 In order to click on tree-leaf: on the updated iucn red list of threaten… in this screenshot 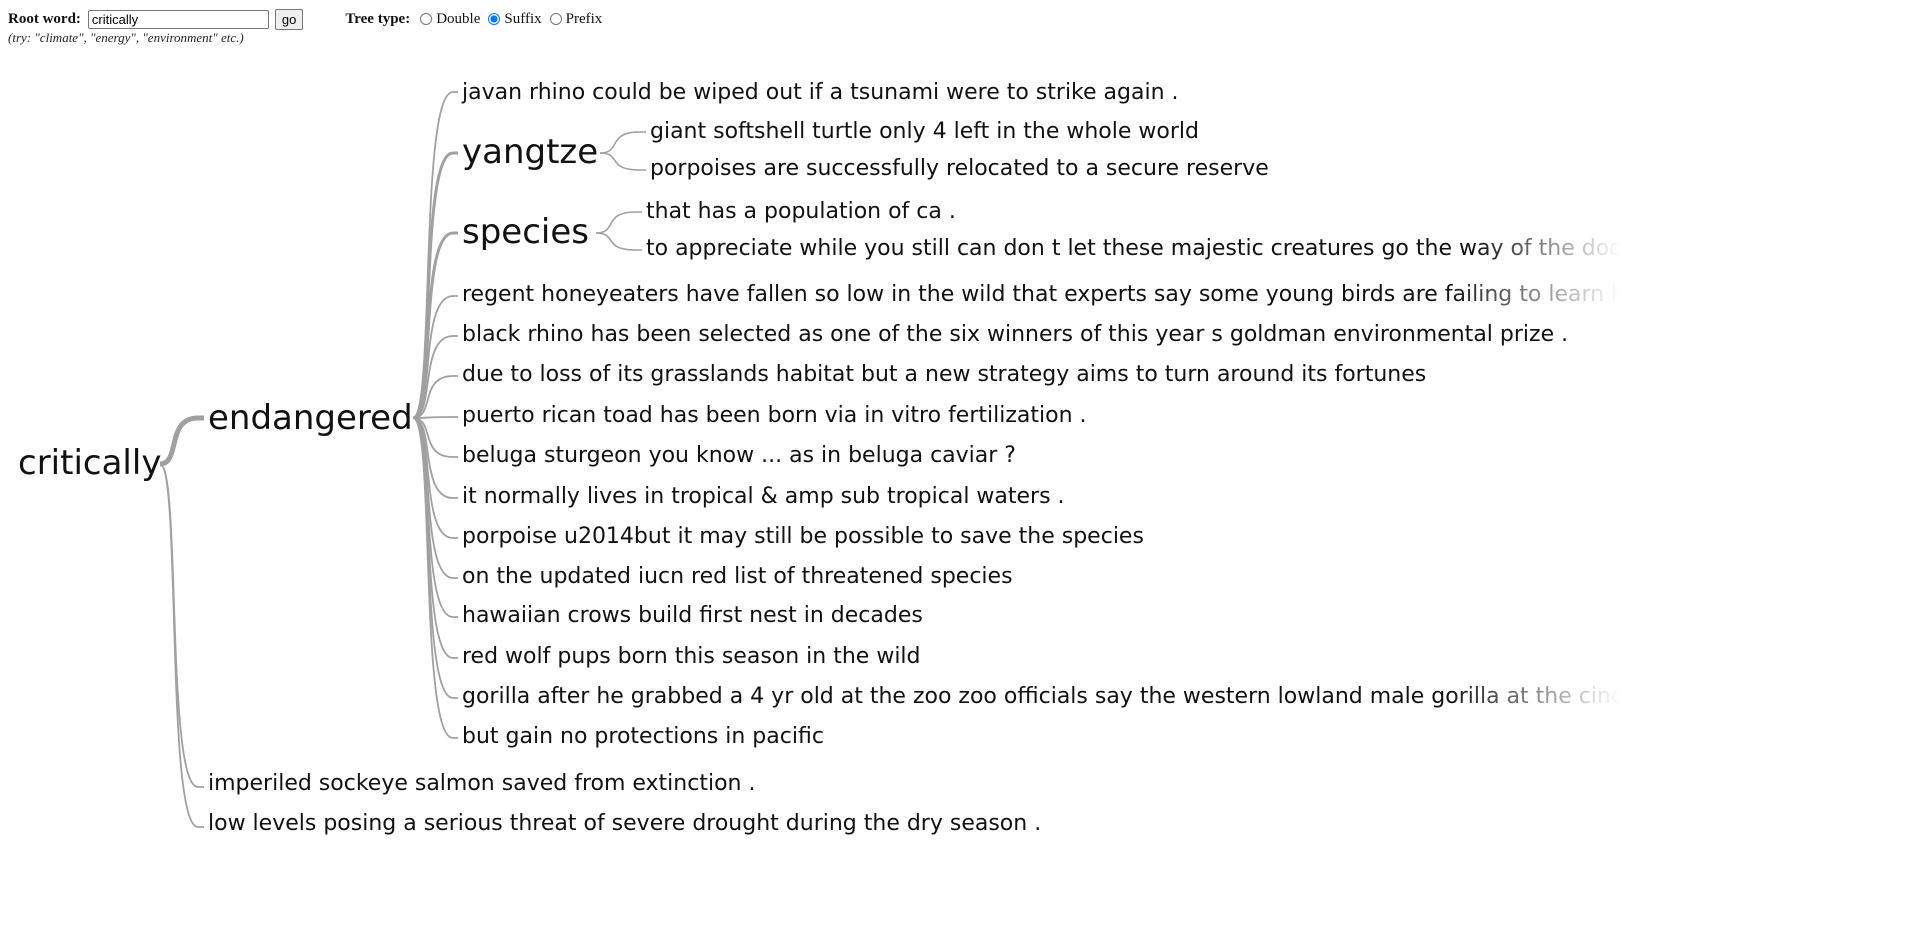, I will do `click(737, 577)`.